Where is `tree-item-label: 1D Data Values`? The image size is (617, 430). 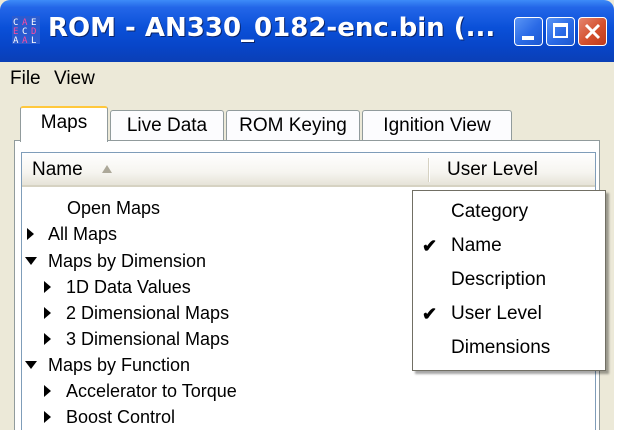 tree-item-label: 1D Data Values is located at coordinates (128, 287).